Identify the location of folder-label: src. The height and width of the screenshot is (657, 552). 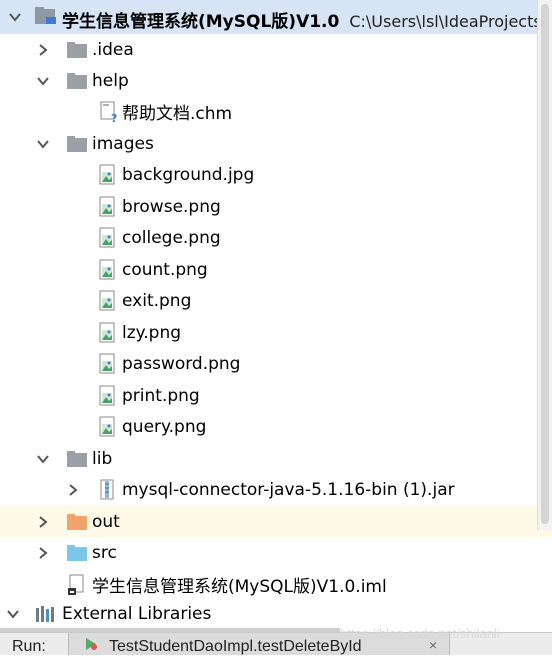
(104, 552).